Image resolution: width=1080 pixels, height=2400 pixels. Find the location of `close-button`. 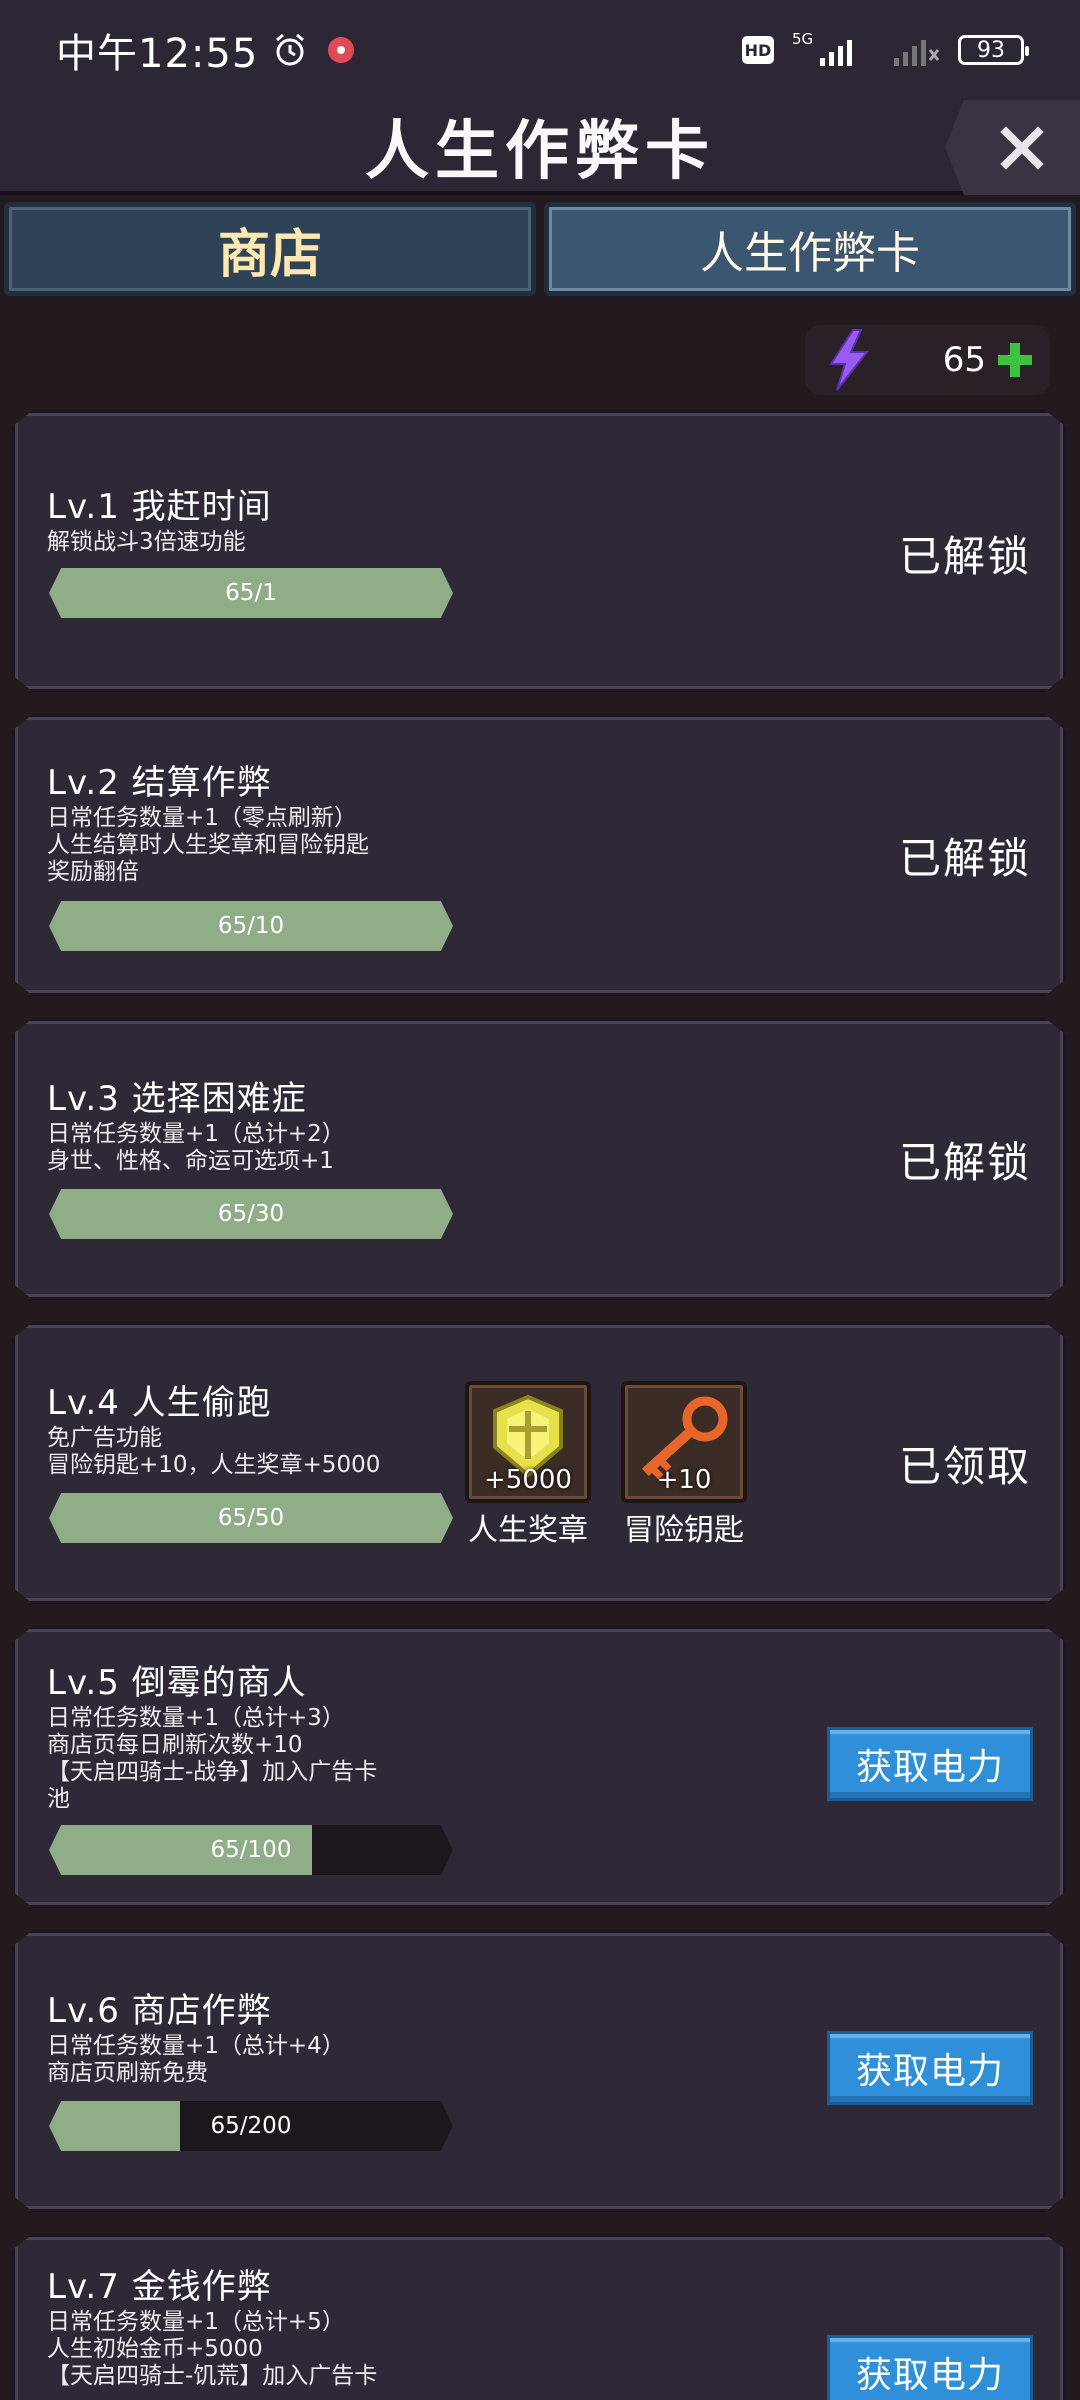

close-button is located at coordinates (1012, 147).